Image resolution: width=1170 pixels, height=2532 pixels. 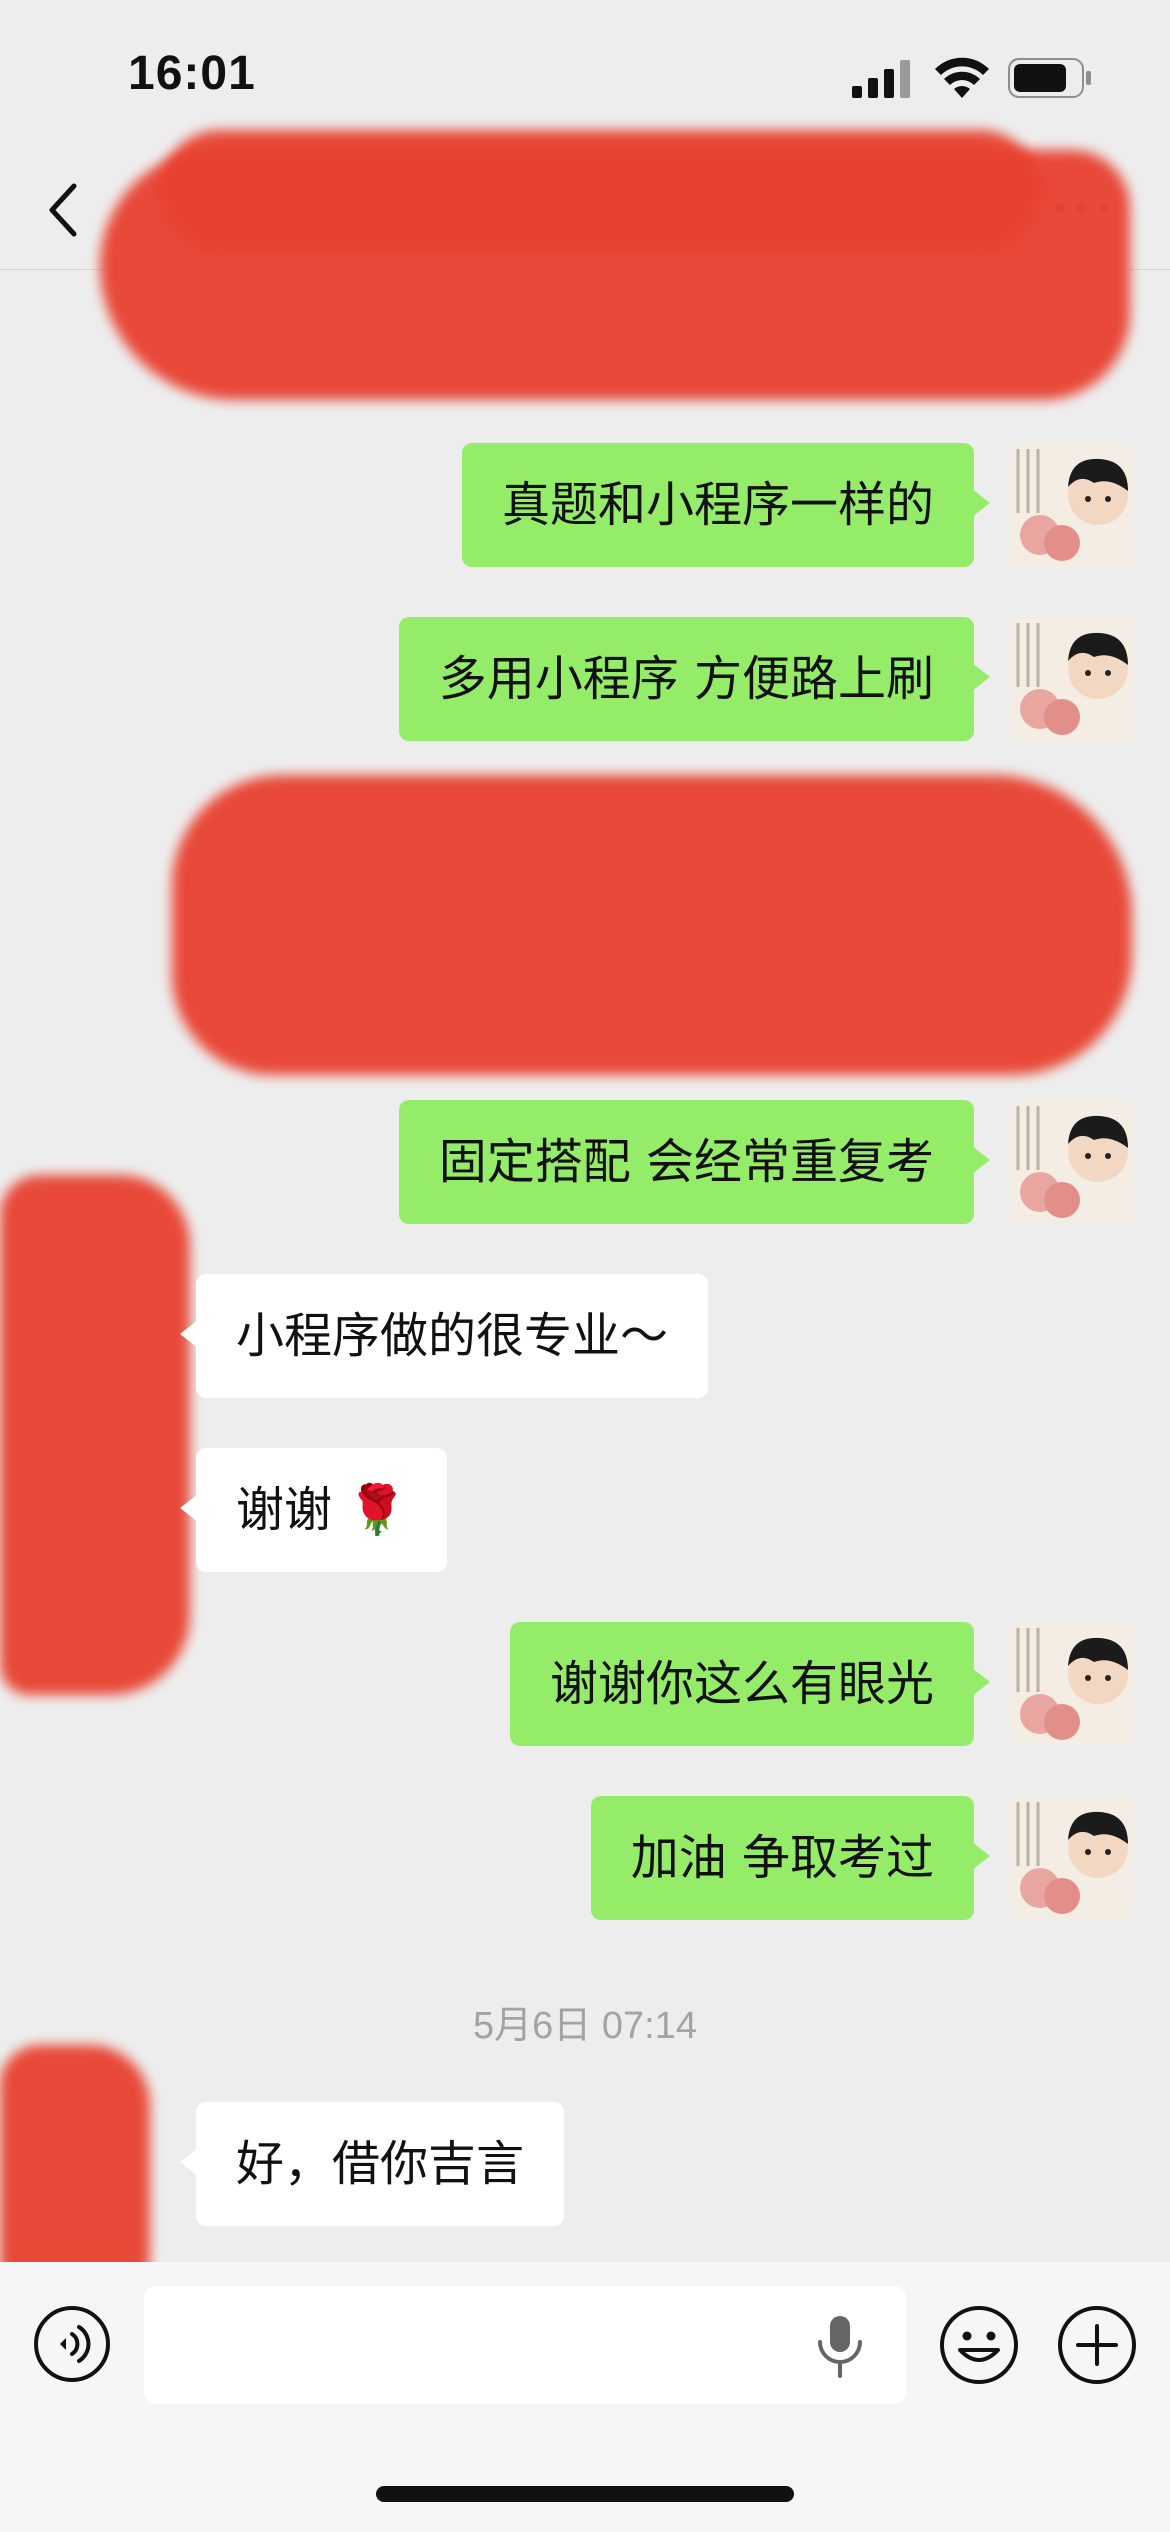 What do you see at coordinates (750, 1684) in the screenshot?
I see `outgoing-message-bubble: 谢谢你这么有眼光` at bounding box center [750, 1684].